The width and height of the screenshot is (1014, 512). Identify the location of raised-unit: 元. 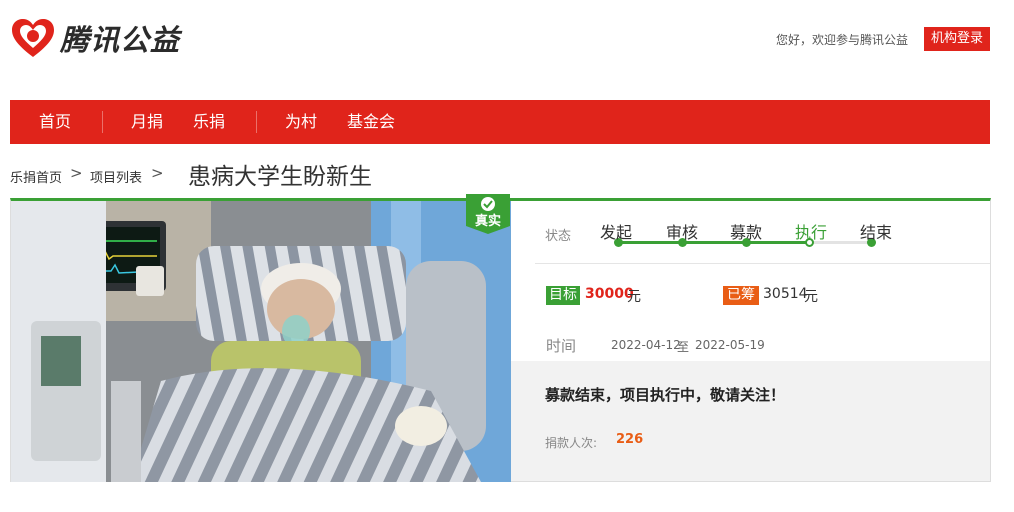
(811, 297).